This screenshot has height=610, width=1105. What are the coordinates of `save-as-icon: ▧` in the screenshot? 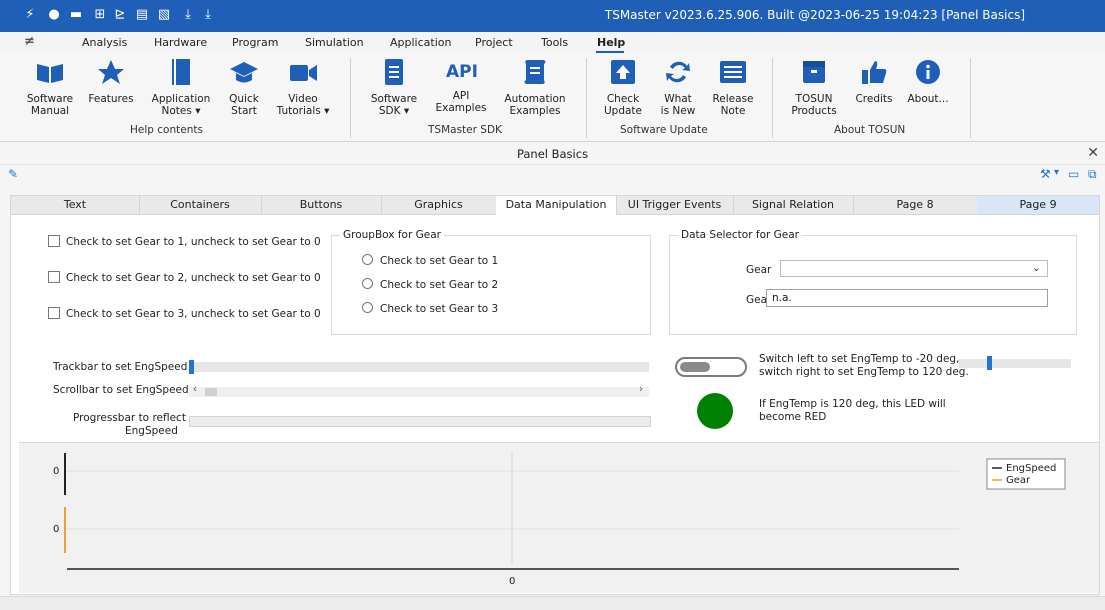 It's located at (164, 15).